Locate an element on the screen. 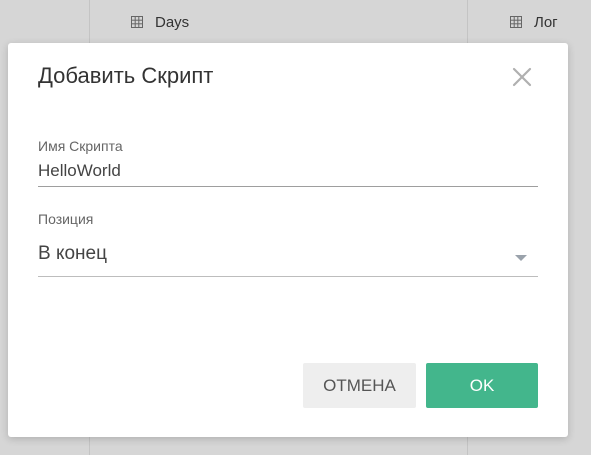 This screenshot has width=591, height=455. column-header-label: Days is located at coordinates (172, 22).